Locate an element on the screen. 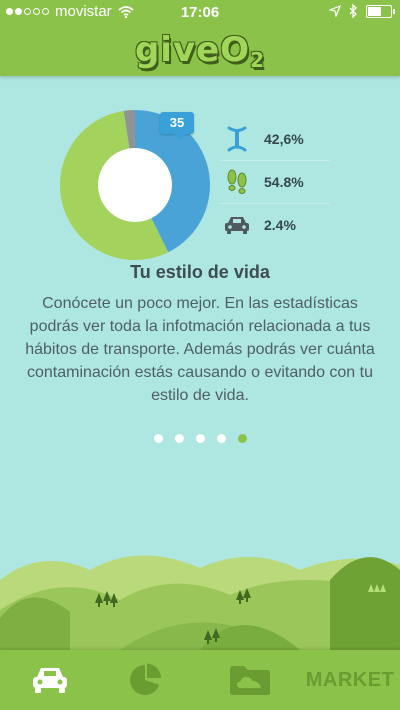  hills-illustration is located at coordinates (200, 602).